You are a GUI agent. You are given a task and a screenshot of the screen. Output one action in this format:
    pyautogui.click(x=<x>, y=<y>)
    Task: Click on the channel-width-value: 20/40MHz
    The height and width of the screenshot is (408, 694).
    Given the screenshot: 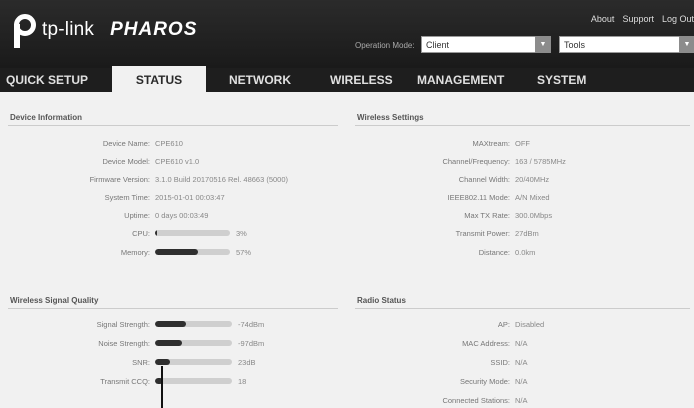 What is the action you would take?
    pyautogui.click(x=532, y=179)
    